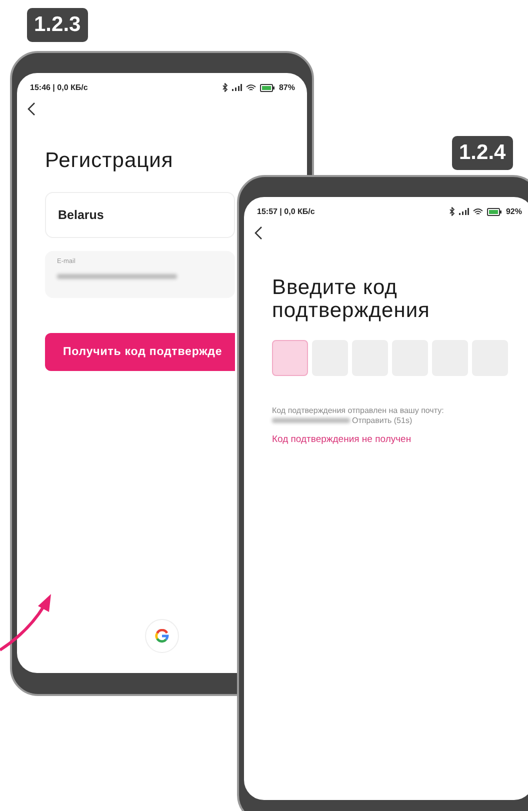 The image size is (528, 811). I want to click on code-digit-field, so click(290, 358).